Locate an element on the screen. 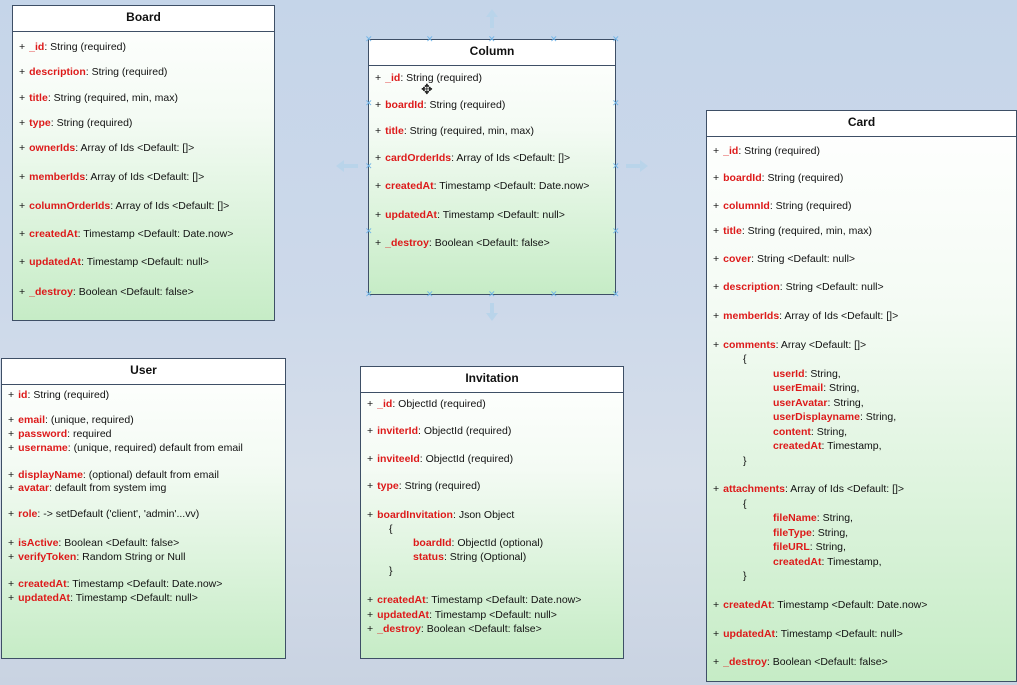 Image resolution: width=1017 pixels, height=685 pixels. column-field: + _destroy: Boolean <Default: false> is located at coordinates (494, 243).